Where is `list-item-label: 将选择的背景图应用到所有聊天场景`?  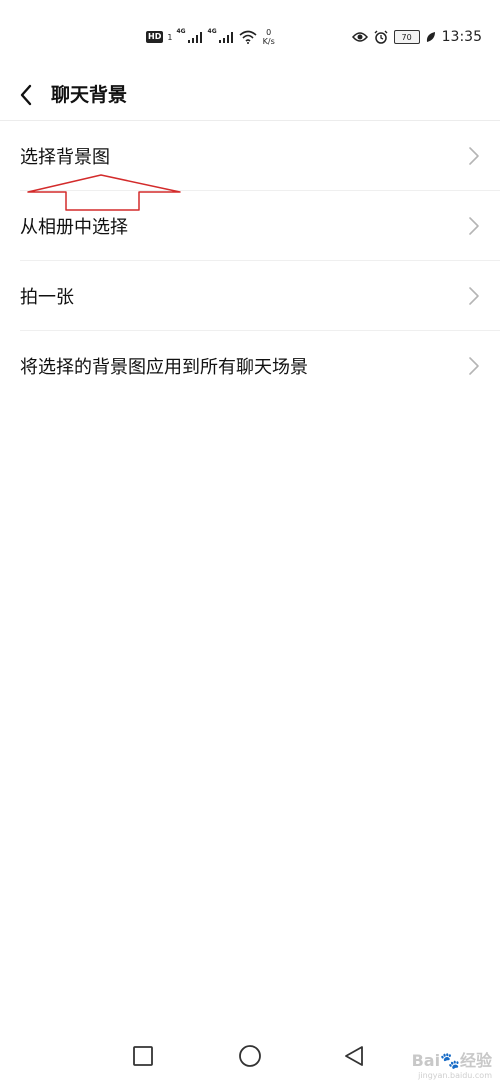
list-item-label: 将选择的背景图应用到所有聊天场景 is located at coordinates (164, 367).